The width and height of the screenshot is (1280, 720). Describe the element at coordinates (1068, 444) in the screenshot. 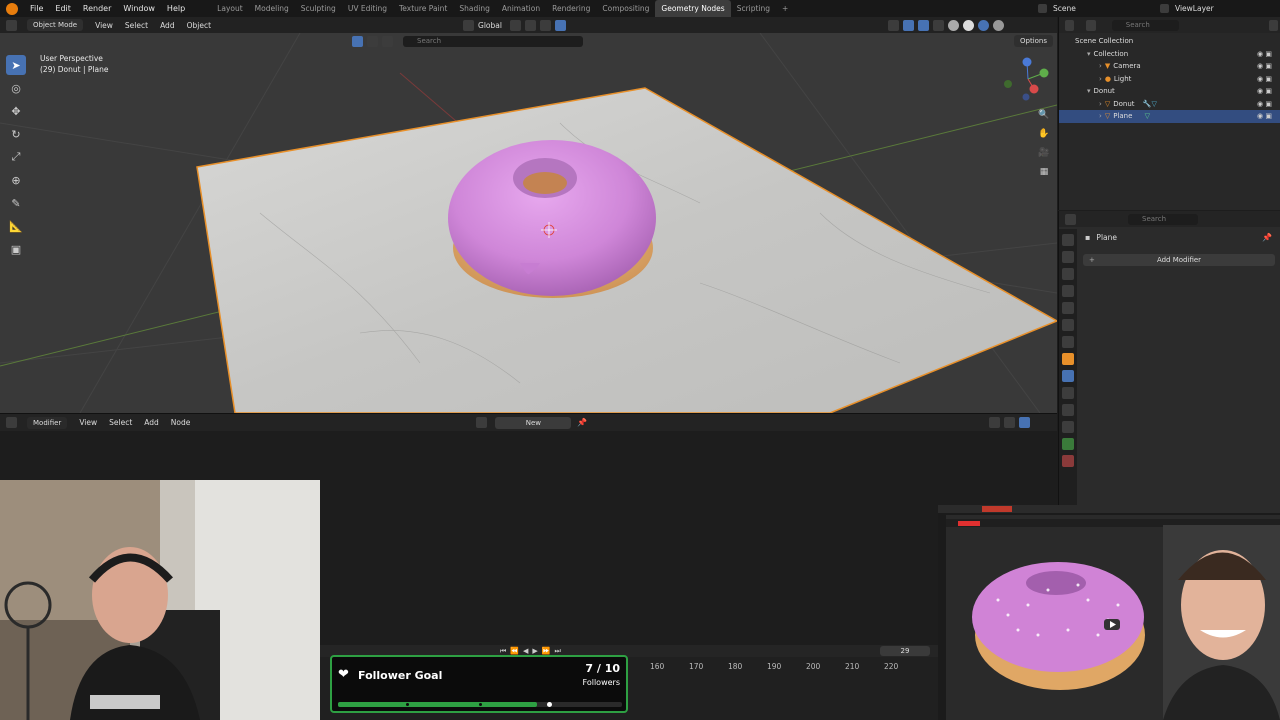

I see `data-tab-icon` at that location.